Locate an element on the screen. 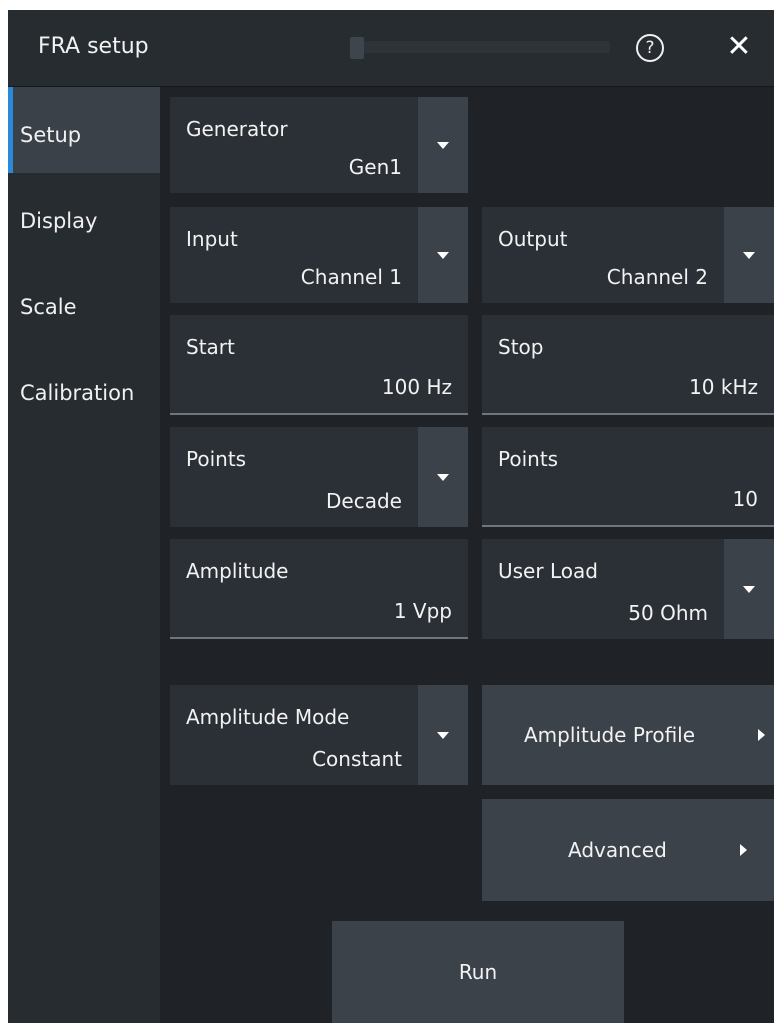  start-value: 100 Hz is located at coordinates (416, 387).